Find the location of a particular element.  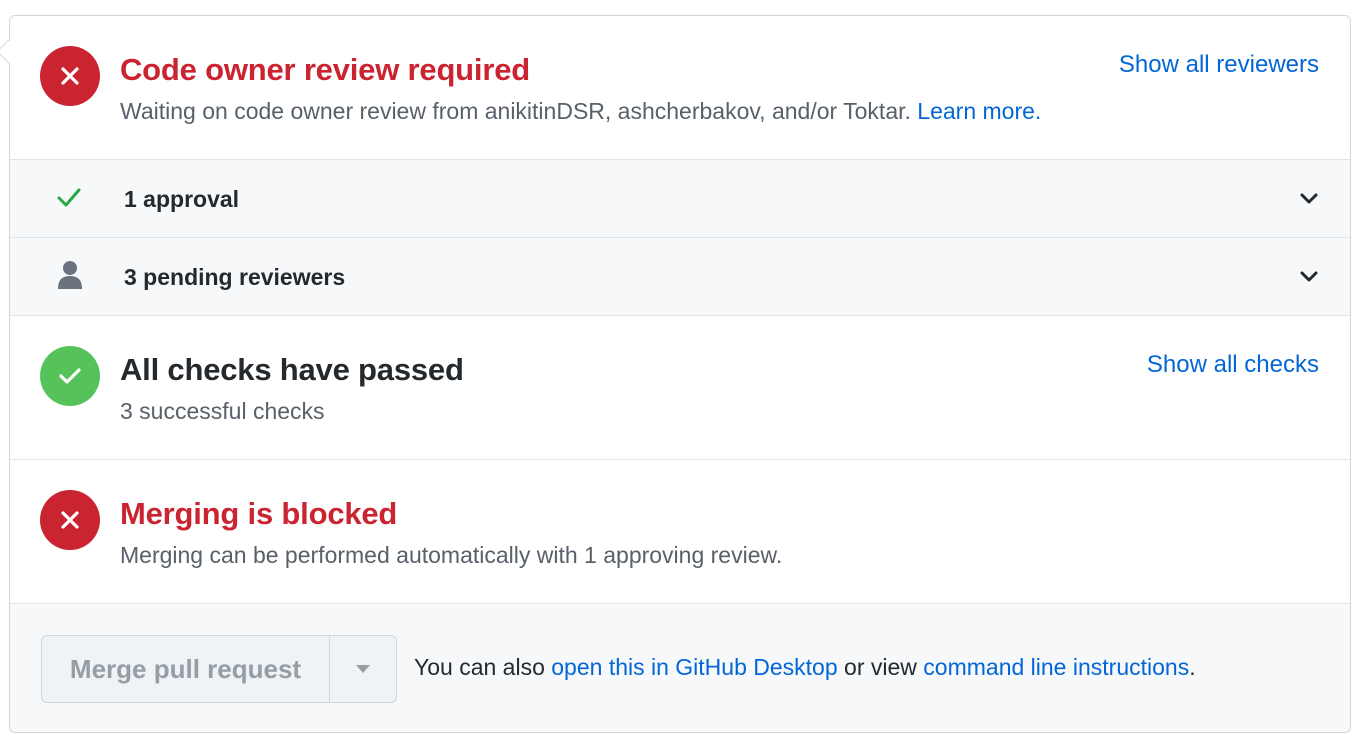

show-all-checks-link: Show all checks is located at coordinates (1233, 365).